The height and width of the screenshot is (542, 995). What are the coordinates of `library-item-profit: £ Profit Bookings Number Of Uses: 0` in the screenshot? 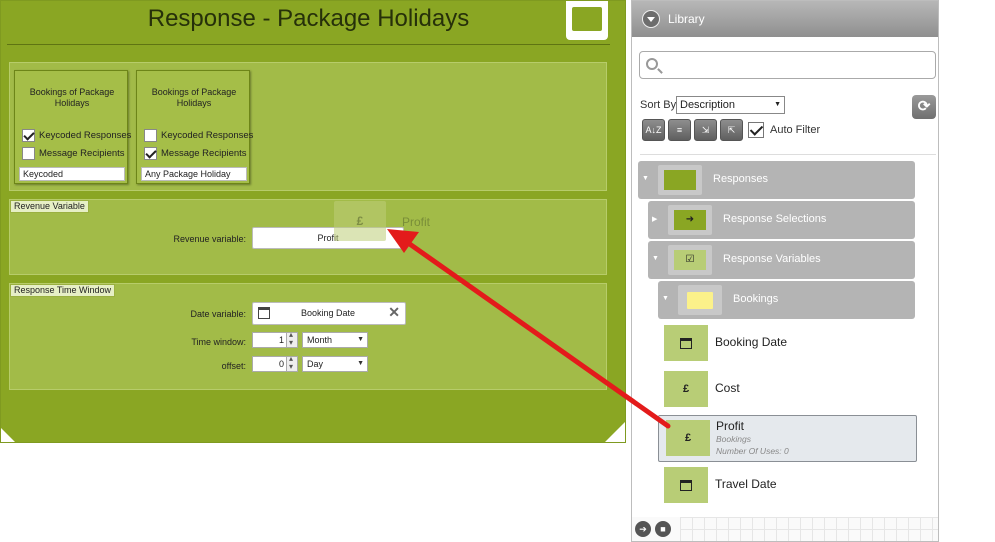 It's located at (787, 438).